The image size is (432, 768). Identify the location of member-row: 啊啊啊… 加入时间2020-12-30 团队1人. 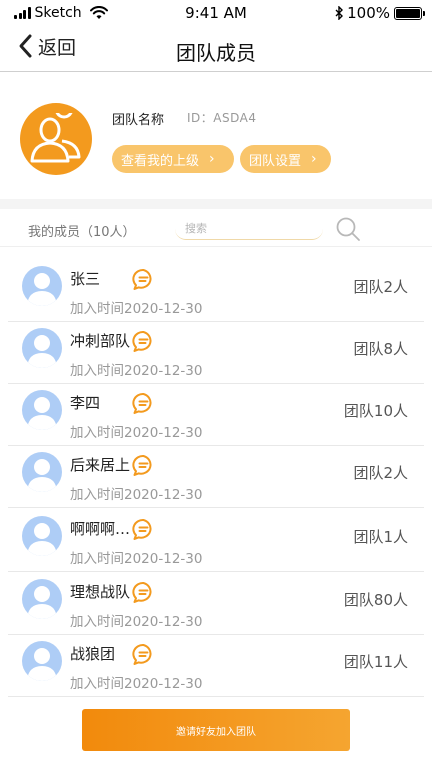
(216, 541).